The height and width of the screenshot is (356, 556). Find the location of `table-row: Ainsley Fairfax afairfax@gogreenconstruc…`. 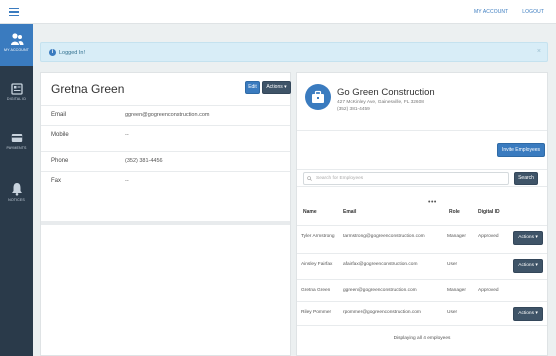

table-row: Ainsley Fairfax afairfax@gogreenconstruc… is located at coordinates (422, 265).